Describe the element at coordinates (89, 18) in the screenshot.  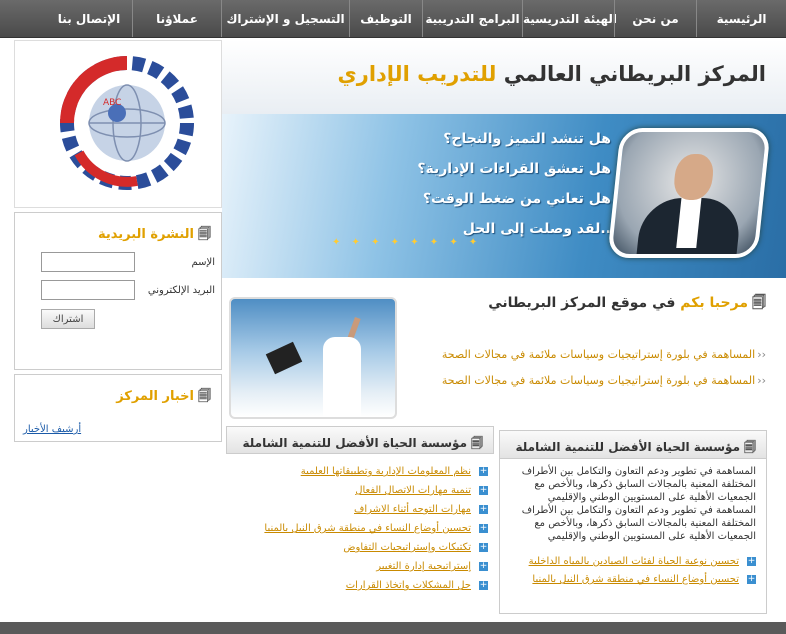
I see `nav-contact: الإتصال بنا` at that location.